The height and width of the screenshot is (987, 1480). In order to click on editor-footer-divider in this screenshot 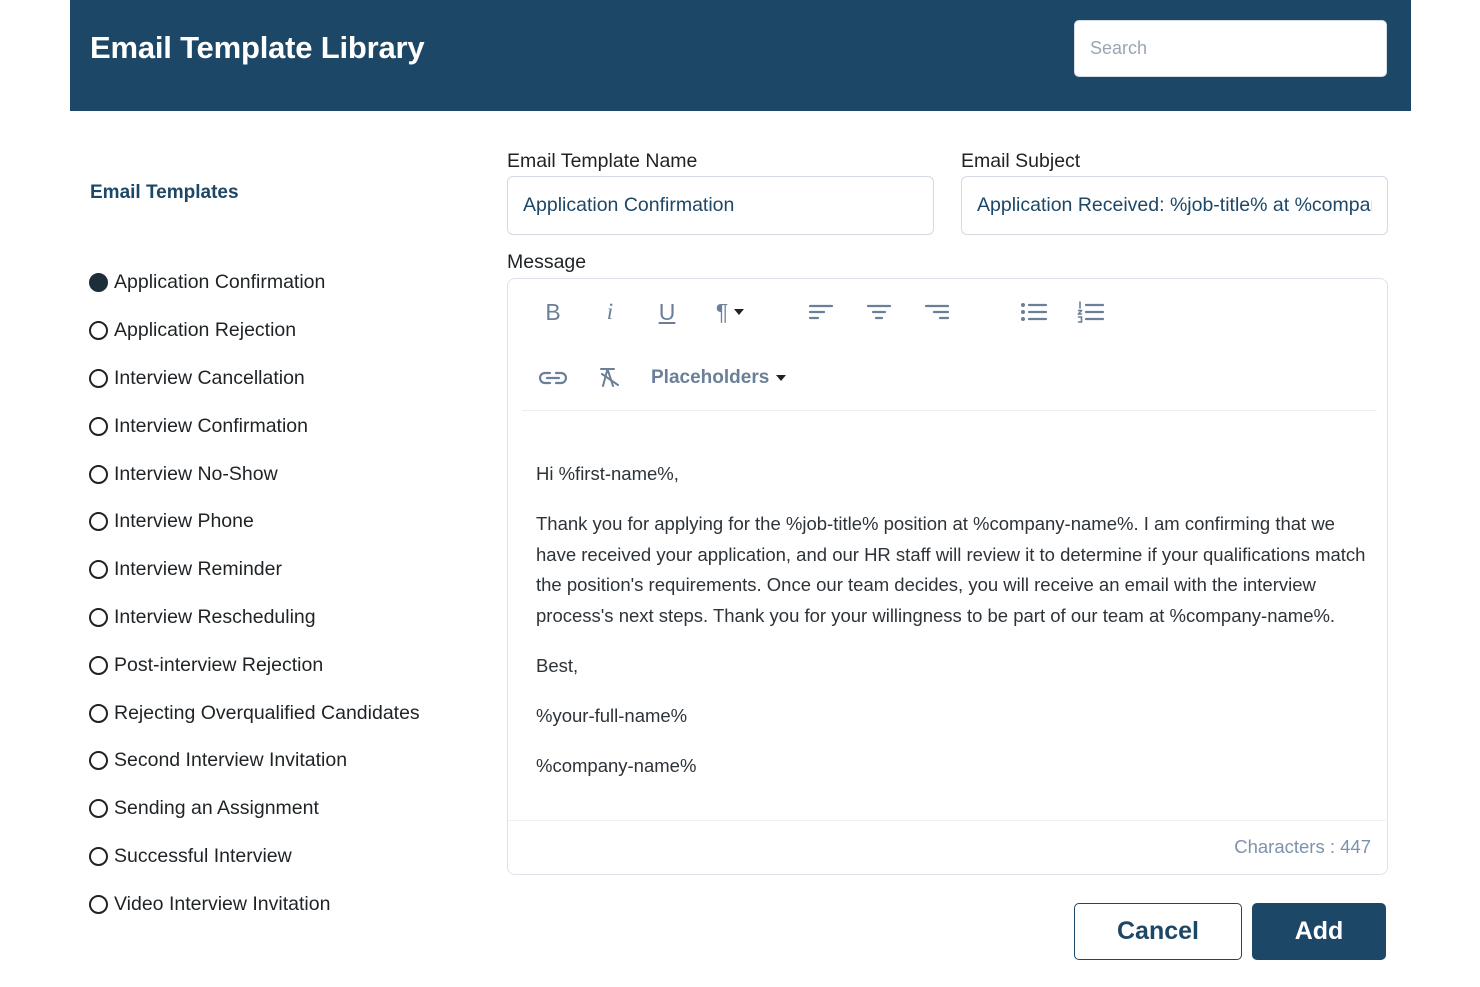, I will do `click(947, 820)`.